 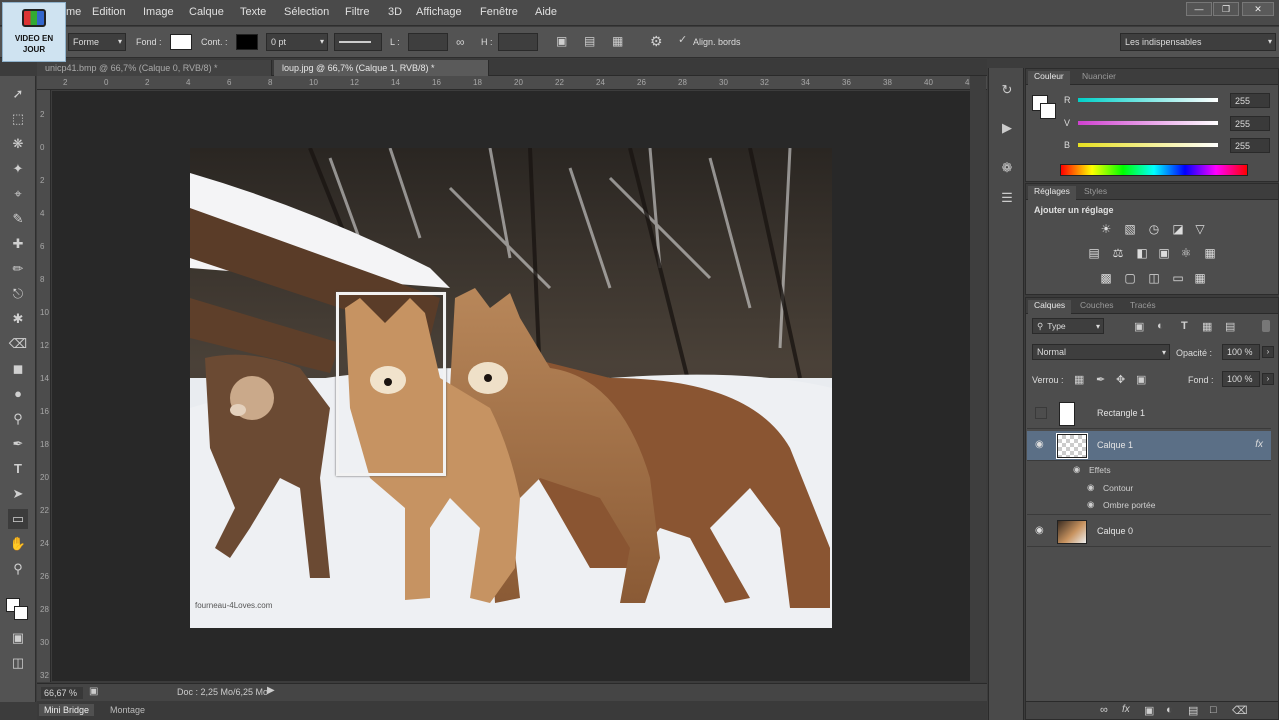 What do you see at coordinates (1268, 379) in the screenshot?
I see `fill-arrow-icon: ›` at bounding box center [1268, 379].